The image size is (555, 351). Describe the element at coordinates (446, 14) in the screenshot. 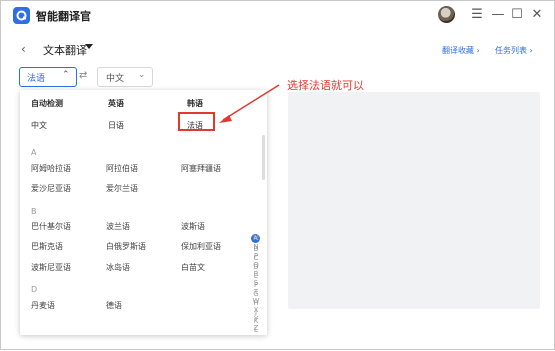

I see `avatar` at that location.